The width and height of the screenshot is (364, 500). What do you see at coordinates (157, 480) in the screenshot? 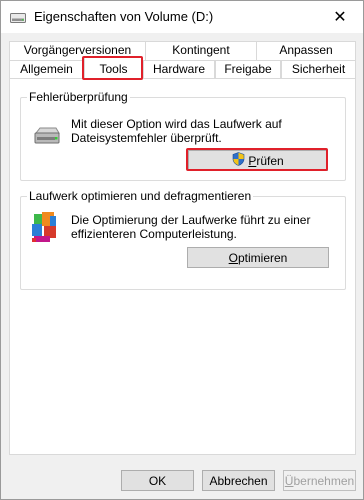
I see `ok-button: OK` at bounding box center [157, 480].